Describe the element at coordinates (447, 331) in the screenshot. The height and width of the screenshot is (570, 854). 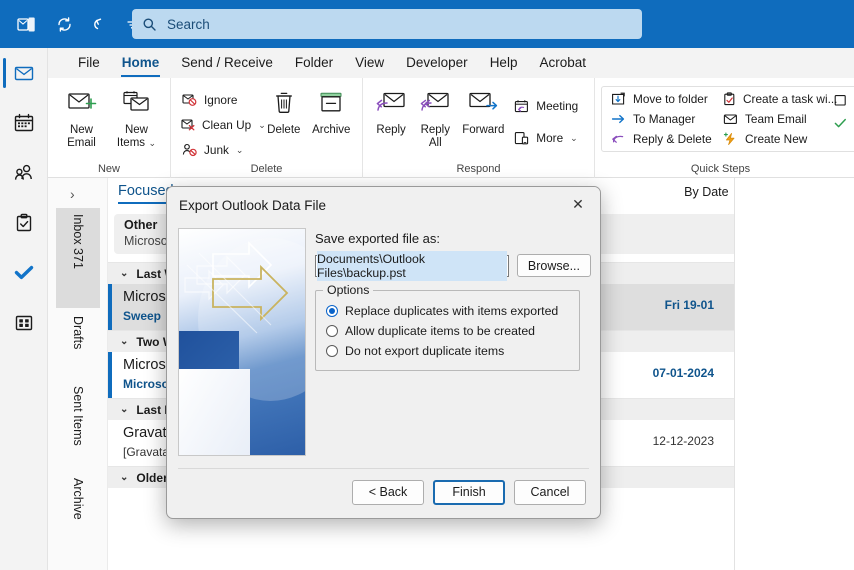
I see `radio-allow-duplicates: Allow duplicate items to be created` at that location.